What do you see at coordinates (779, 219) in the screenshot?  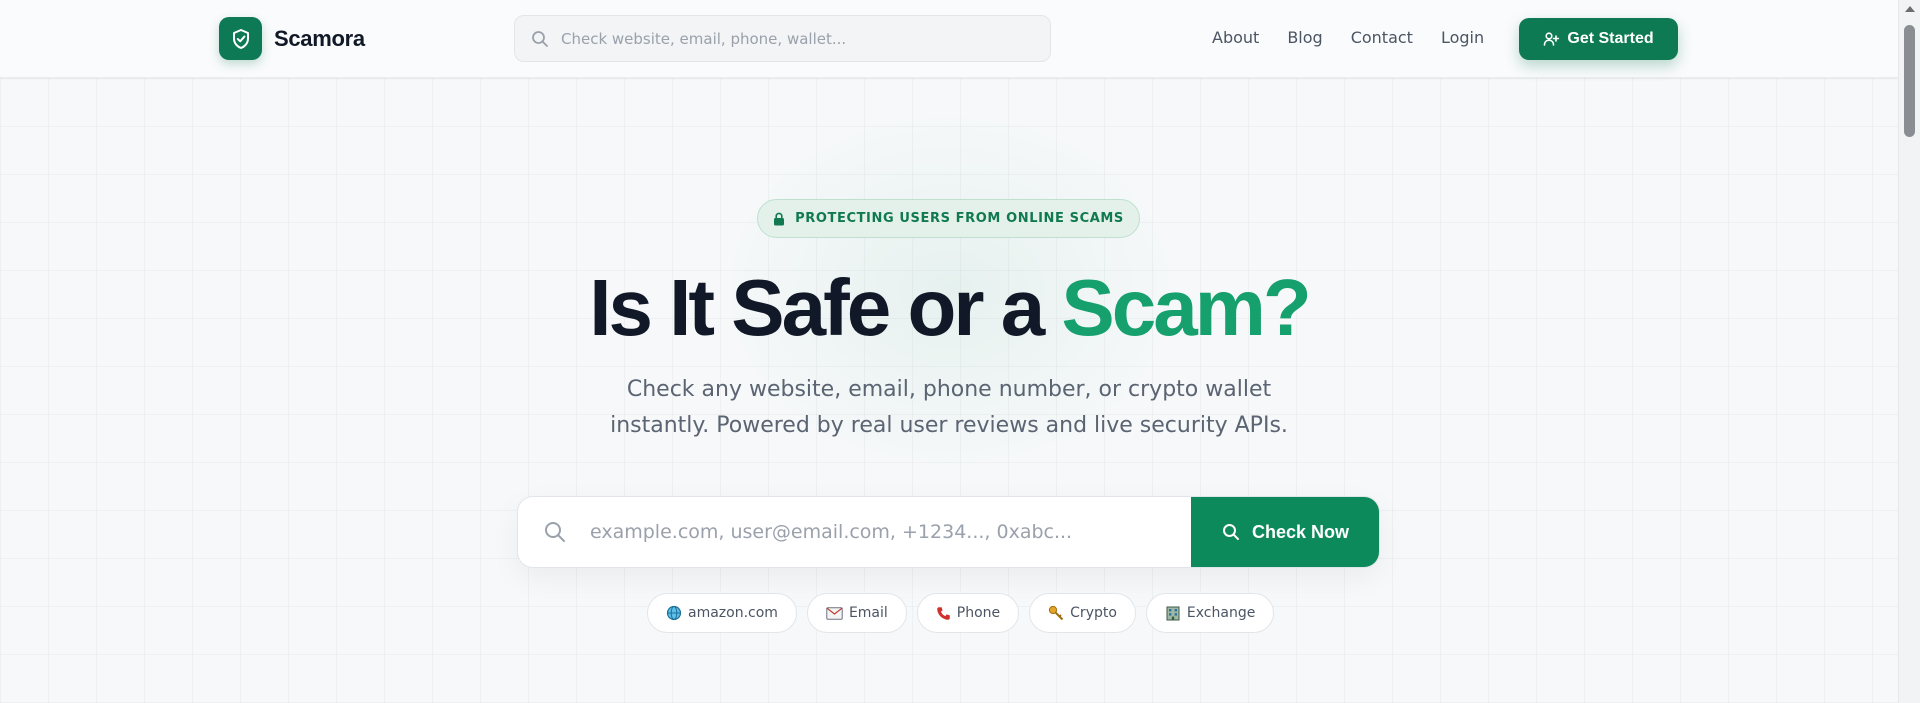 I see `lock-icon` at bounding box center [779, 219].